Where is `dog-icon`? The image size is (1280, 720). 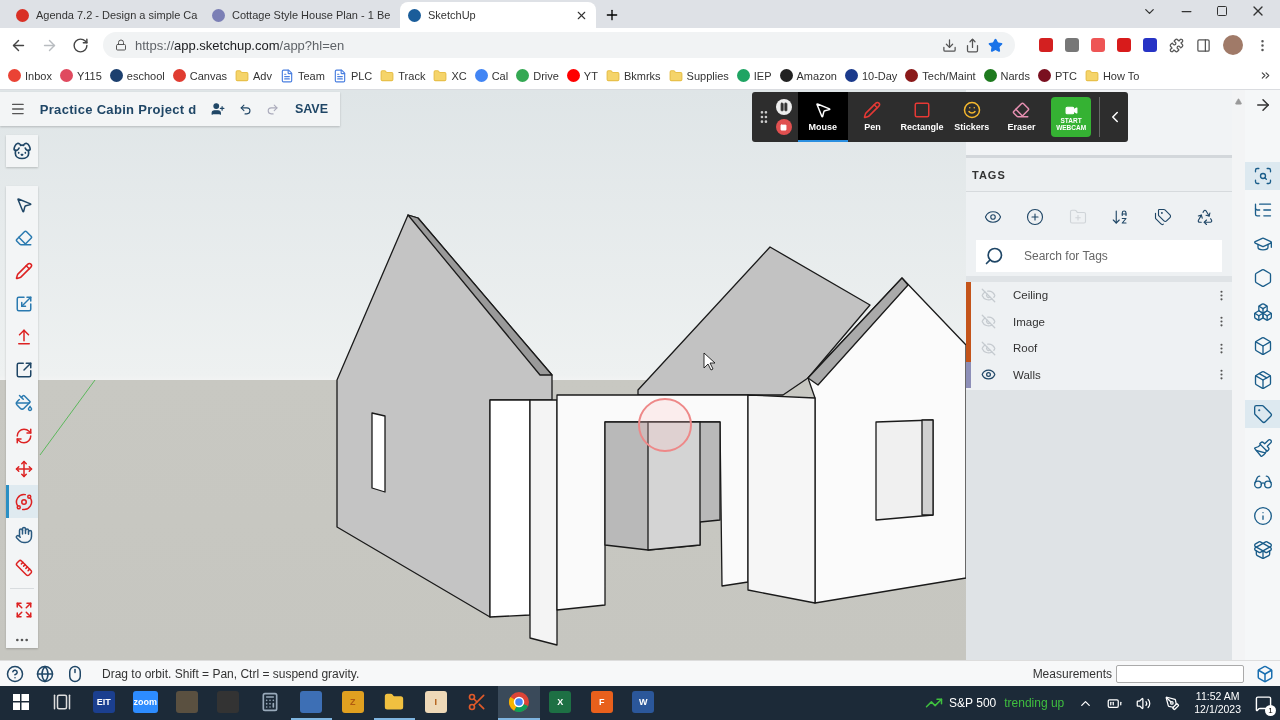
dog-icon is located at coordinates (22, 151).